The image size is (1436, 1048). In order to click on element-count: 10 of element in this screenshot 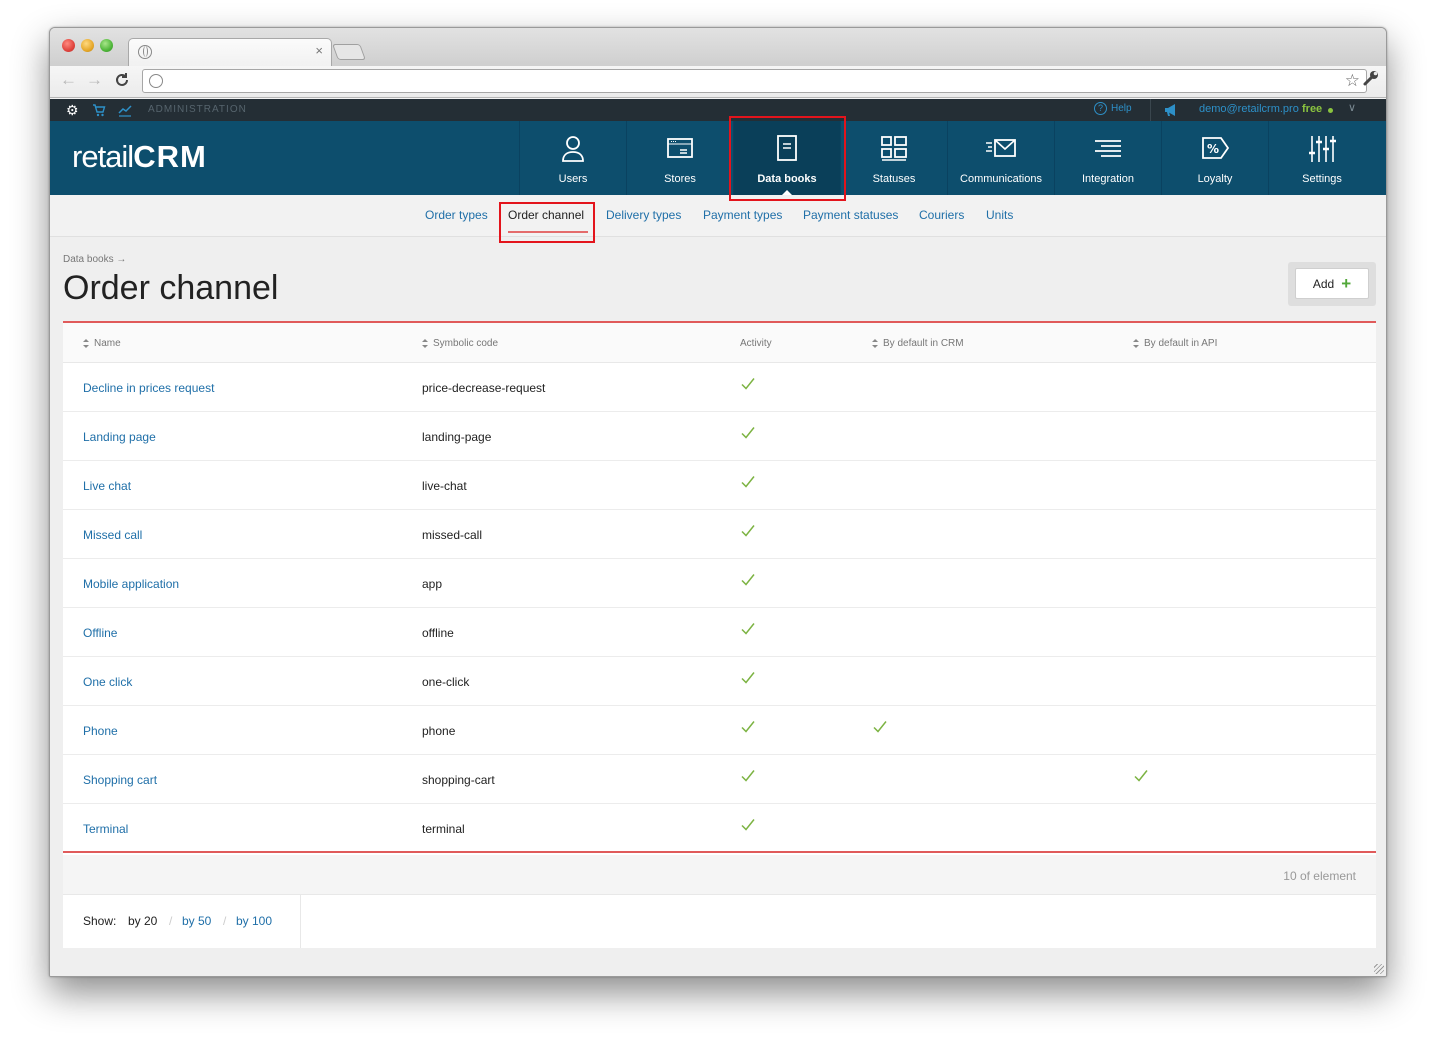, I will do `click(1319, 876)`.